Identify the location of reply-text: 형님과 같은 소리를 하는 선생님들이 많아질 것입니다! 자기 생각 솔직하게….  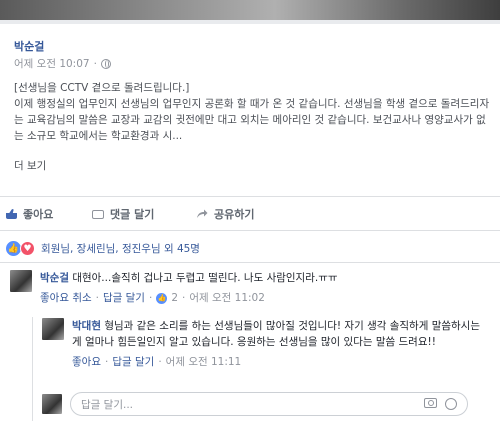
(276, 334).